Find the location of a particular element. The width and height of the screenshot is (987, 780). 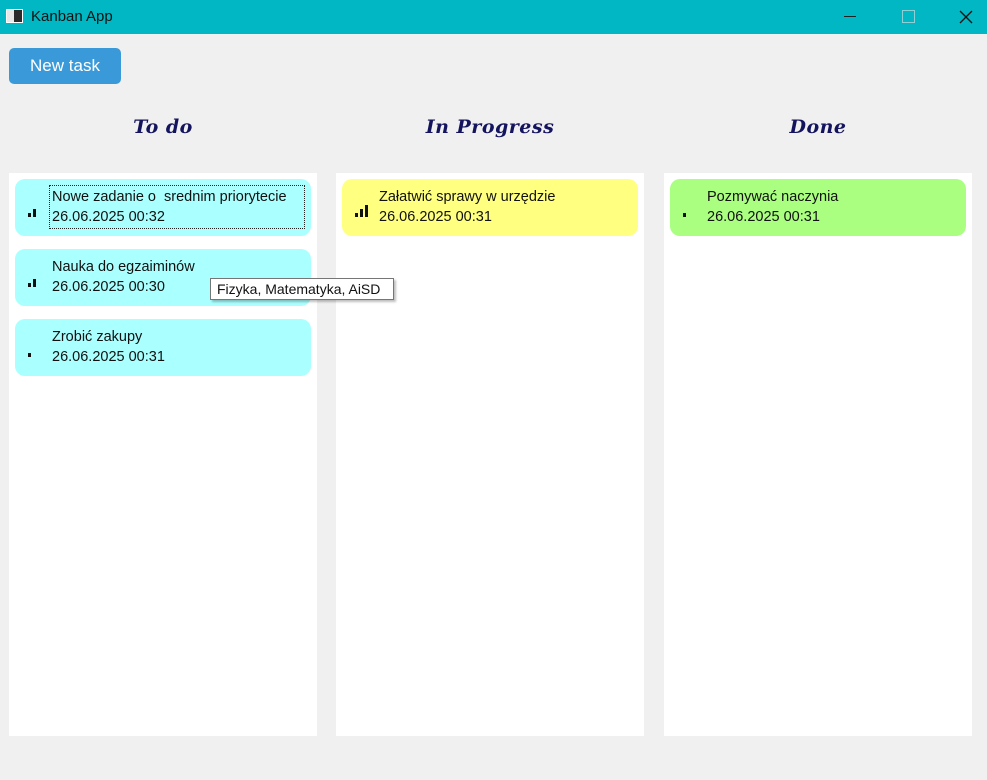

window-title: Kanban App is located at coordinates (72, 16).